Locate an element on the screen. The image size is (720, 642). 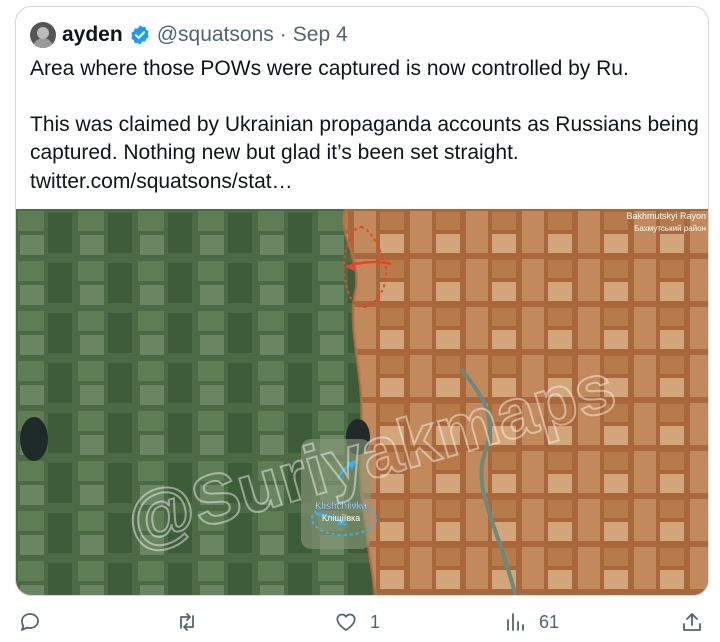
tweet-actions: 1 61 is located at coordinates (360, 624).